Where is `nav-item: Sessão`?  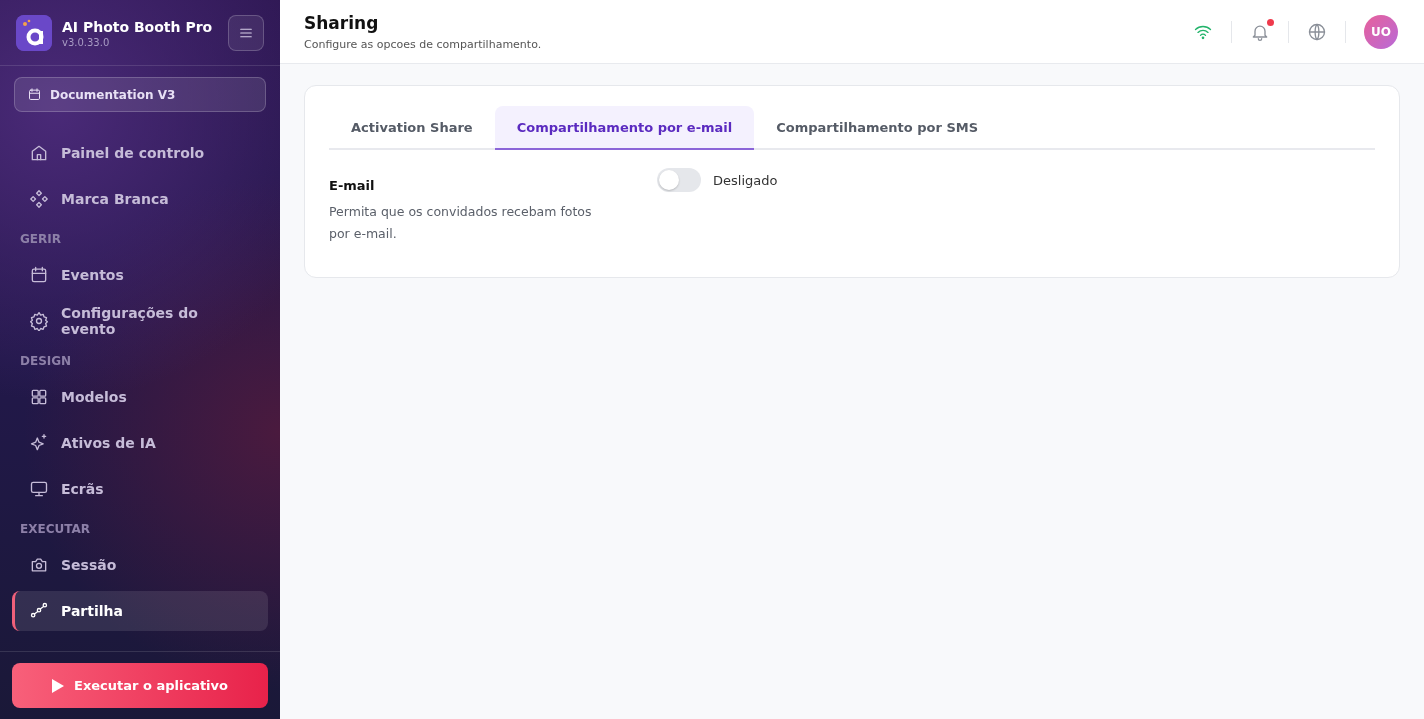 nav-item: Sessão is located at coordinates (140, 565).